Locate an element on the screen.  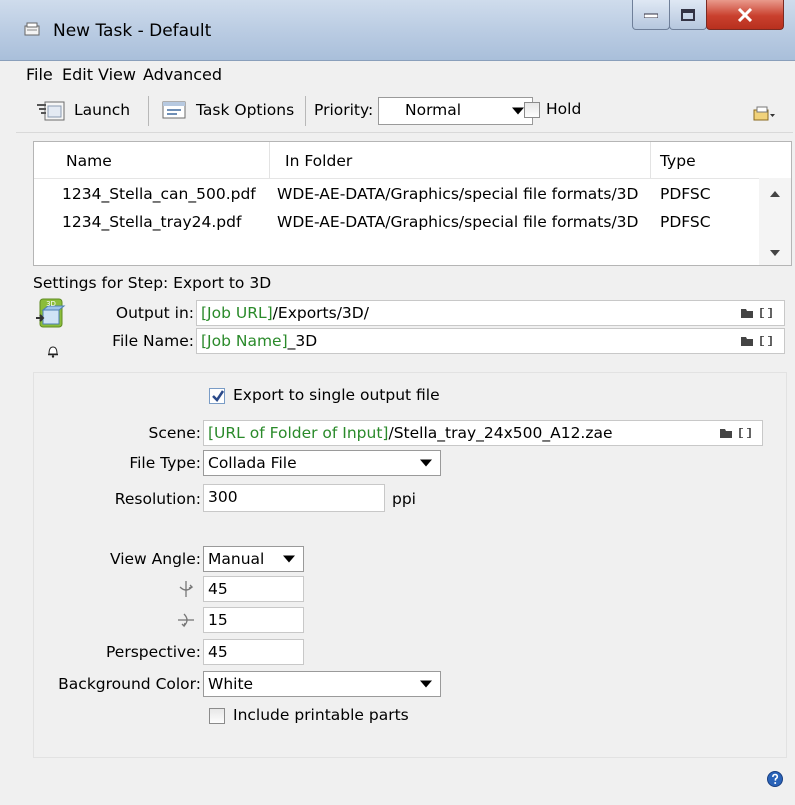
perspective-value: 45 is located at coordinates (218, 652).